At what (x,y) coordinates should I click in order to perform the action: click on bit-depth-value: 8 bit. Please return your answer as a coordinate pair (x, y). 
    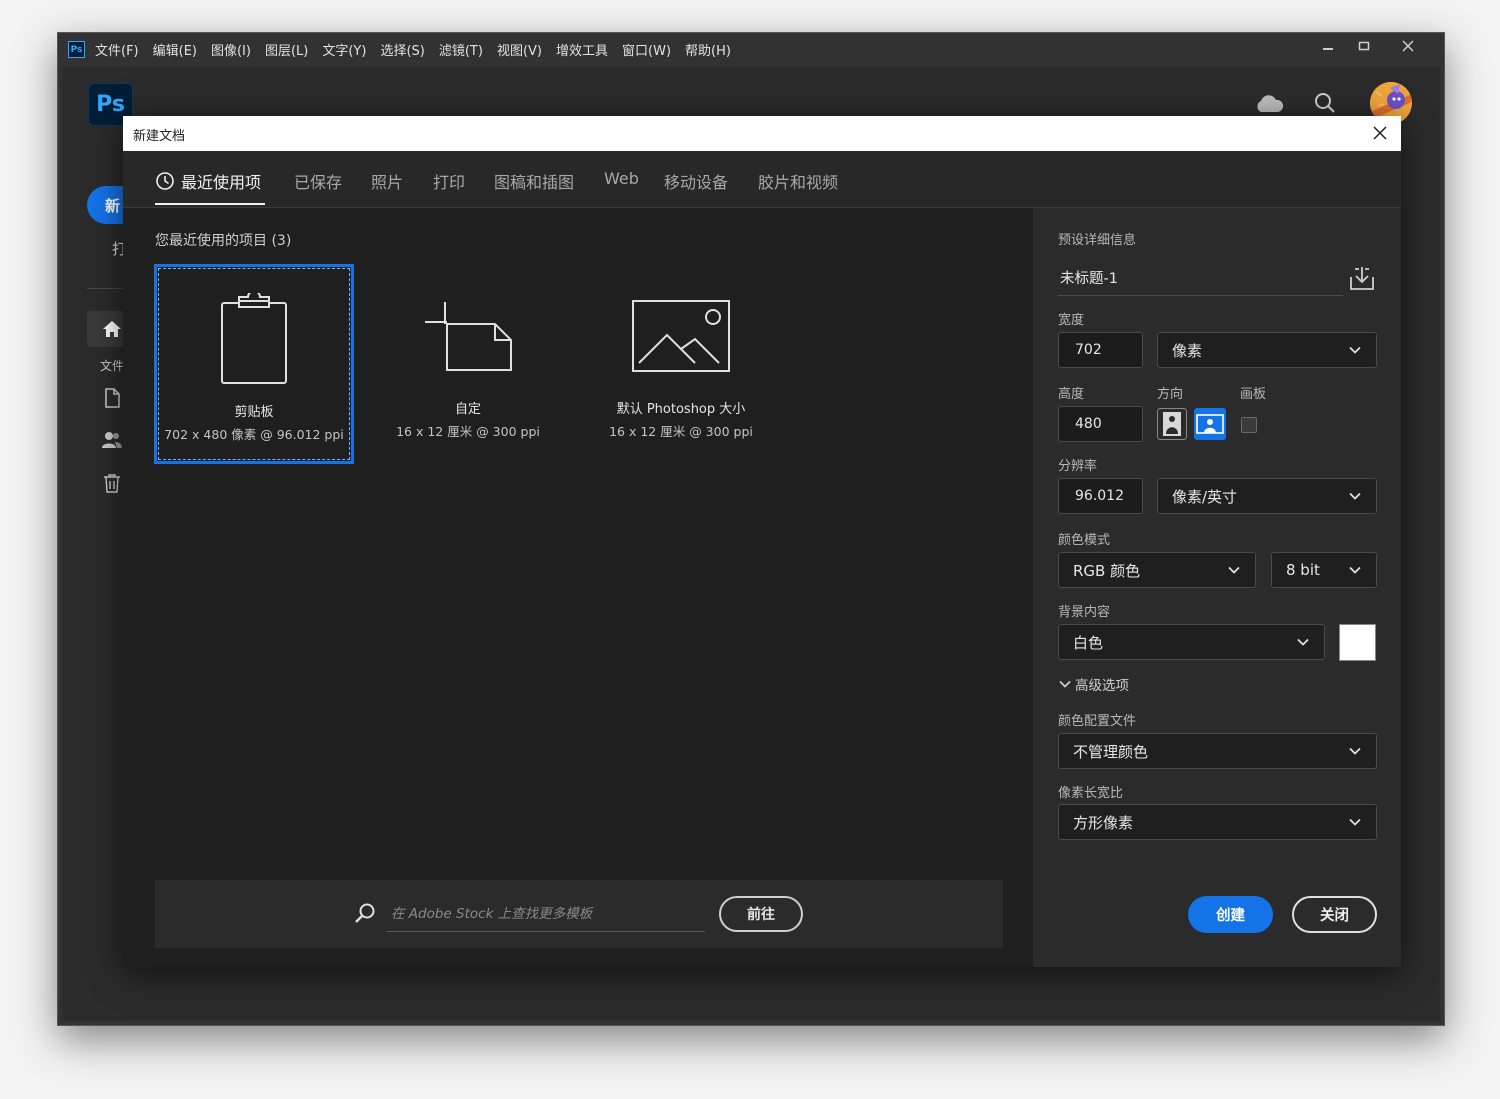
    Looking at the image, I should click on (1303, 570).